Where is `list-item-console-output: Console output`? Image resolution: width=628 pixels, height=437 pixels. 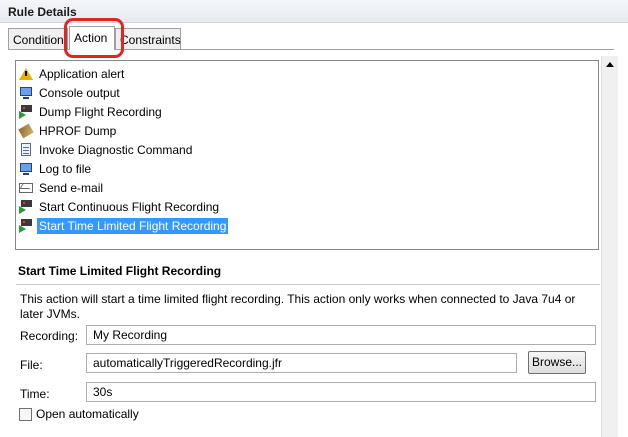
list-item-console-output: Console output is located at coordinates (70, 93).